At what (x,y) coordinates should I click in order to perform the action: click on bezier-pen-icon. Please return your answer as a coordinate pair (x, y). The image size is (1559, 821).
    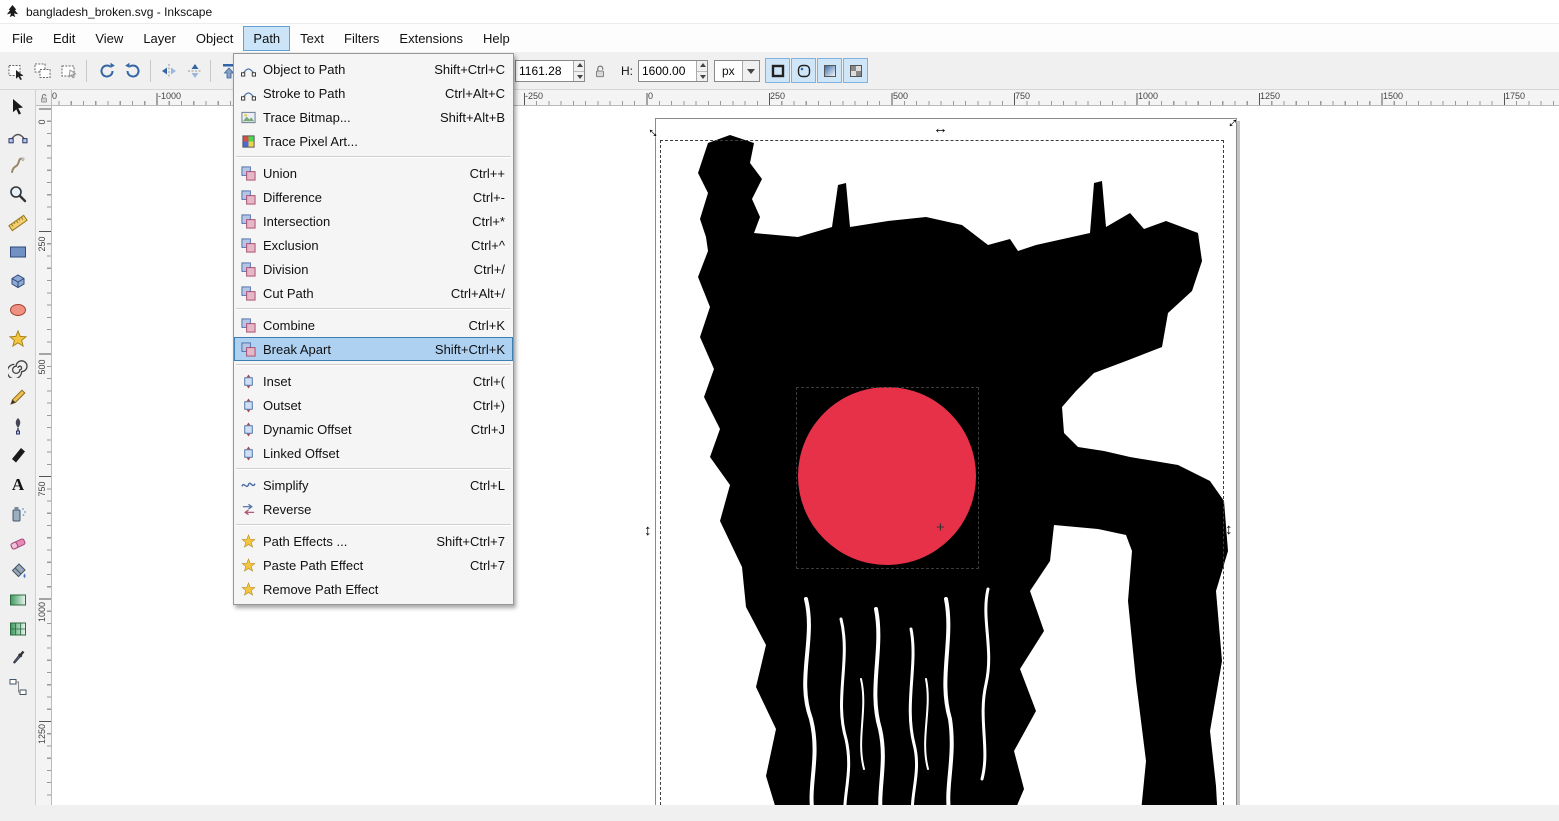
    Looking at the image, I should click on (17, 426).